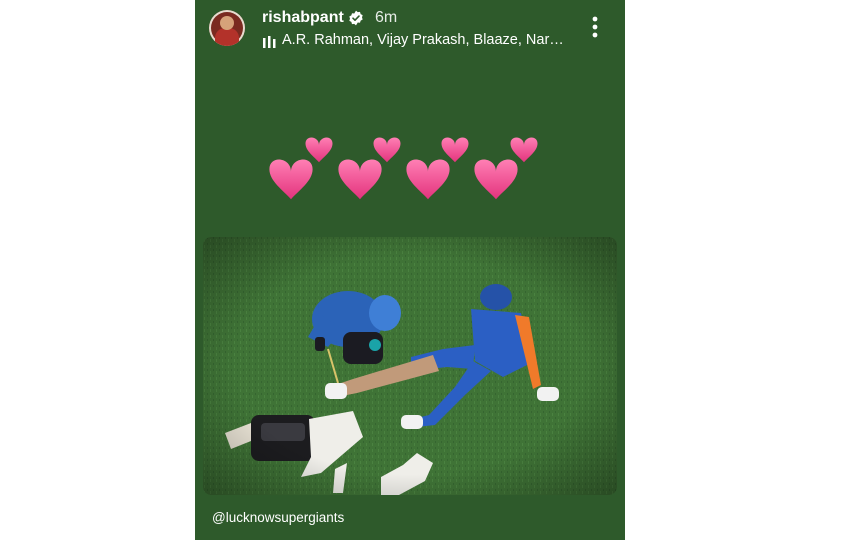  Describe the element at coordinates (403, 168) in the screenshot. I see `hearts-sticker` at that location.